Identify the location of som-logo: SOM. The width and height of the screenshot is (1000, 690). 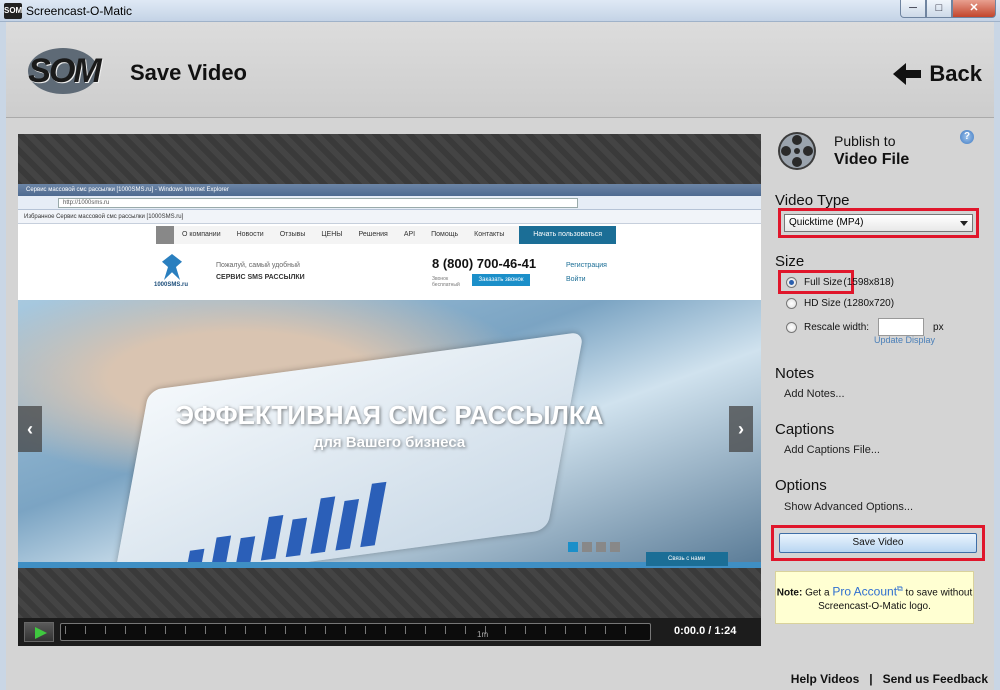
(64, 71).